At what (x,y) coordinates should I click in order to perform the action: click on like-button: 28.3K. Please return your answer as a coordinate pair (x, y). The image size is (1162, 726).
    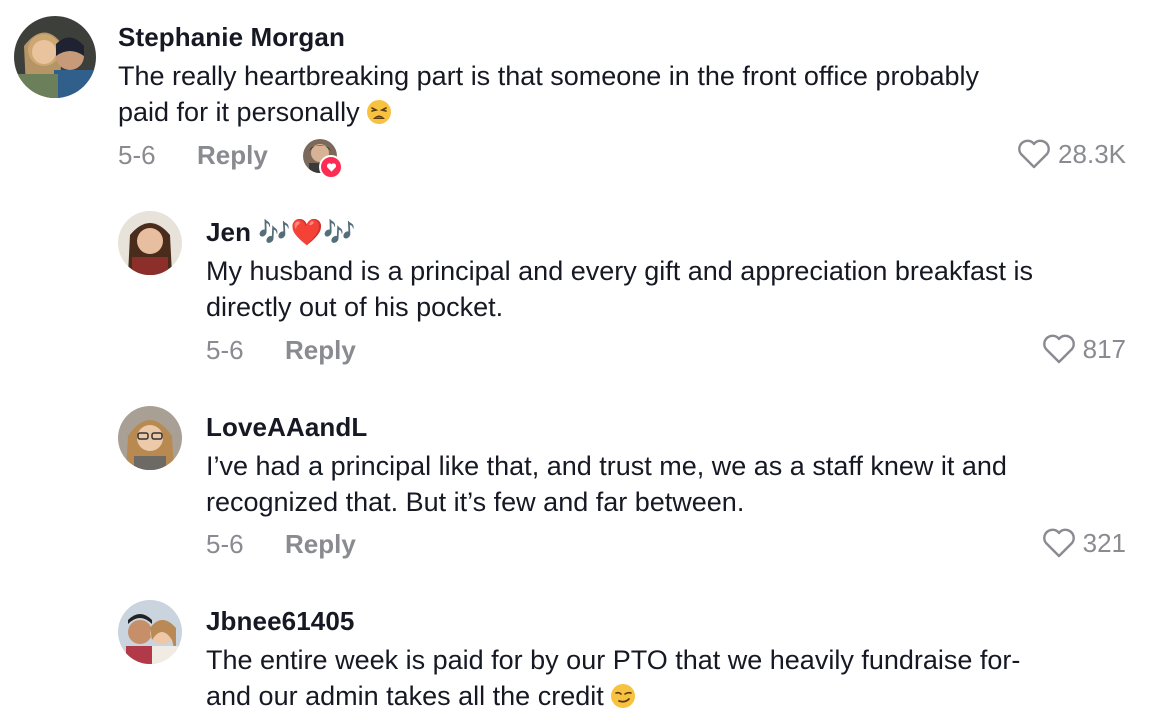
    Looking at the image, I should click on (1071, 154).